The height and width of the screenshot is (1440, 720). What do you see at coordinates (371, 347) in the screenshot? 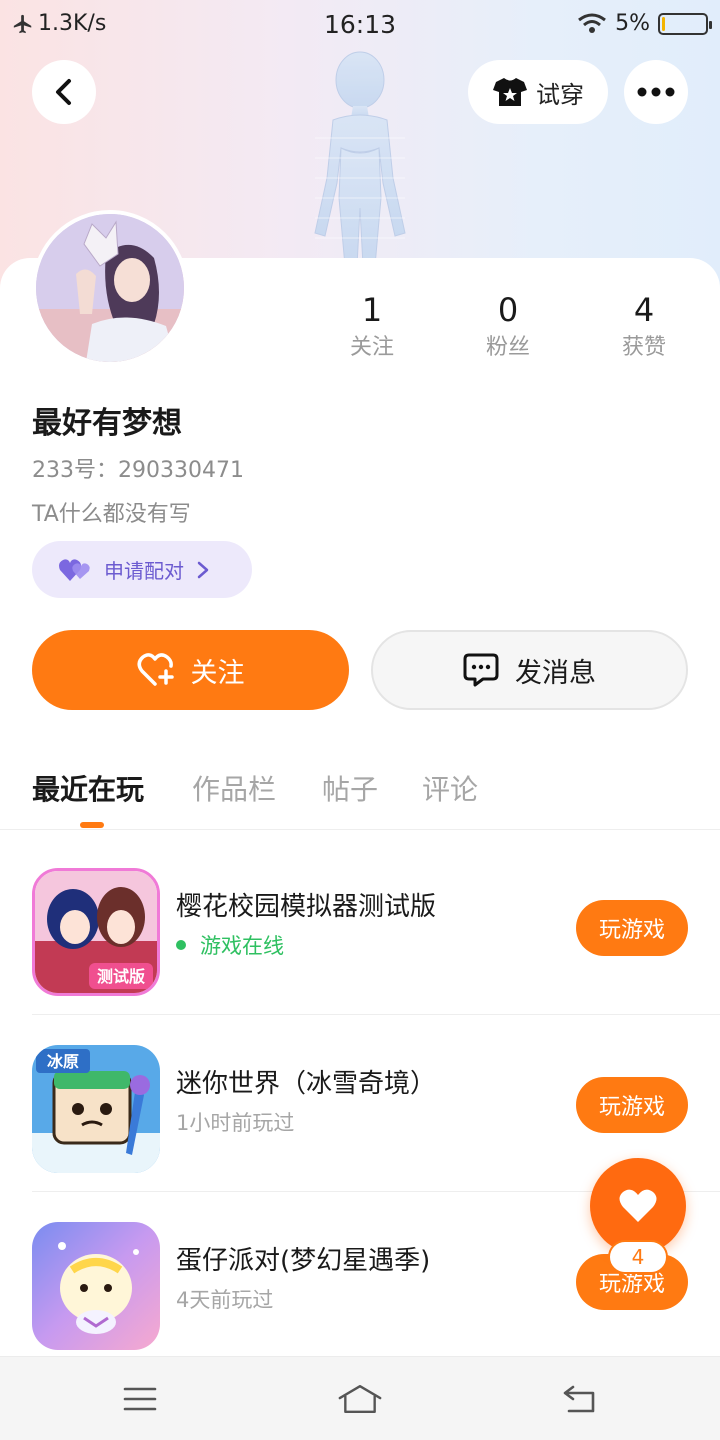
I see `stat-following-label: 关注` at bounding box center [371, 347].